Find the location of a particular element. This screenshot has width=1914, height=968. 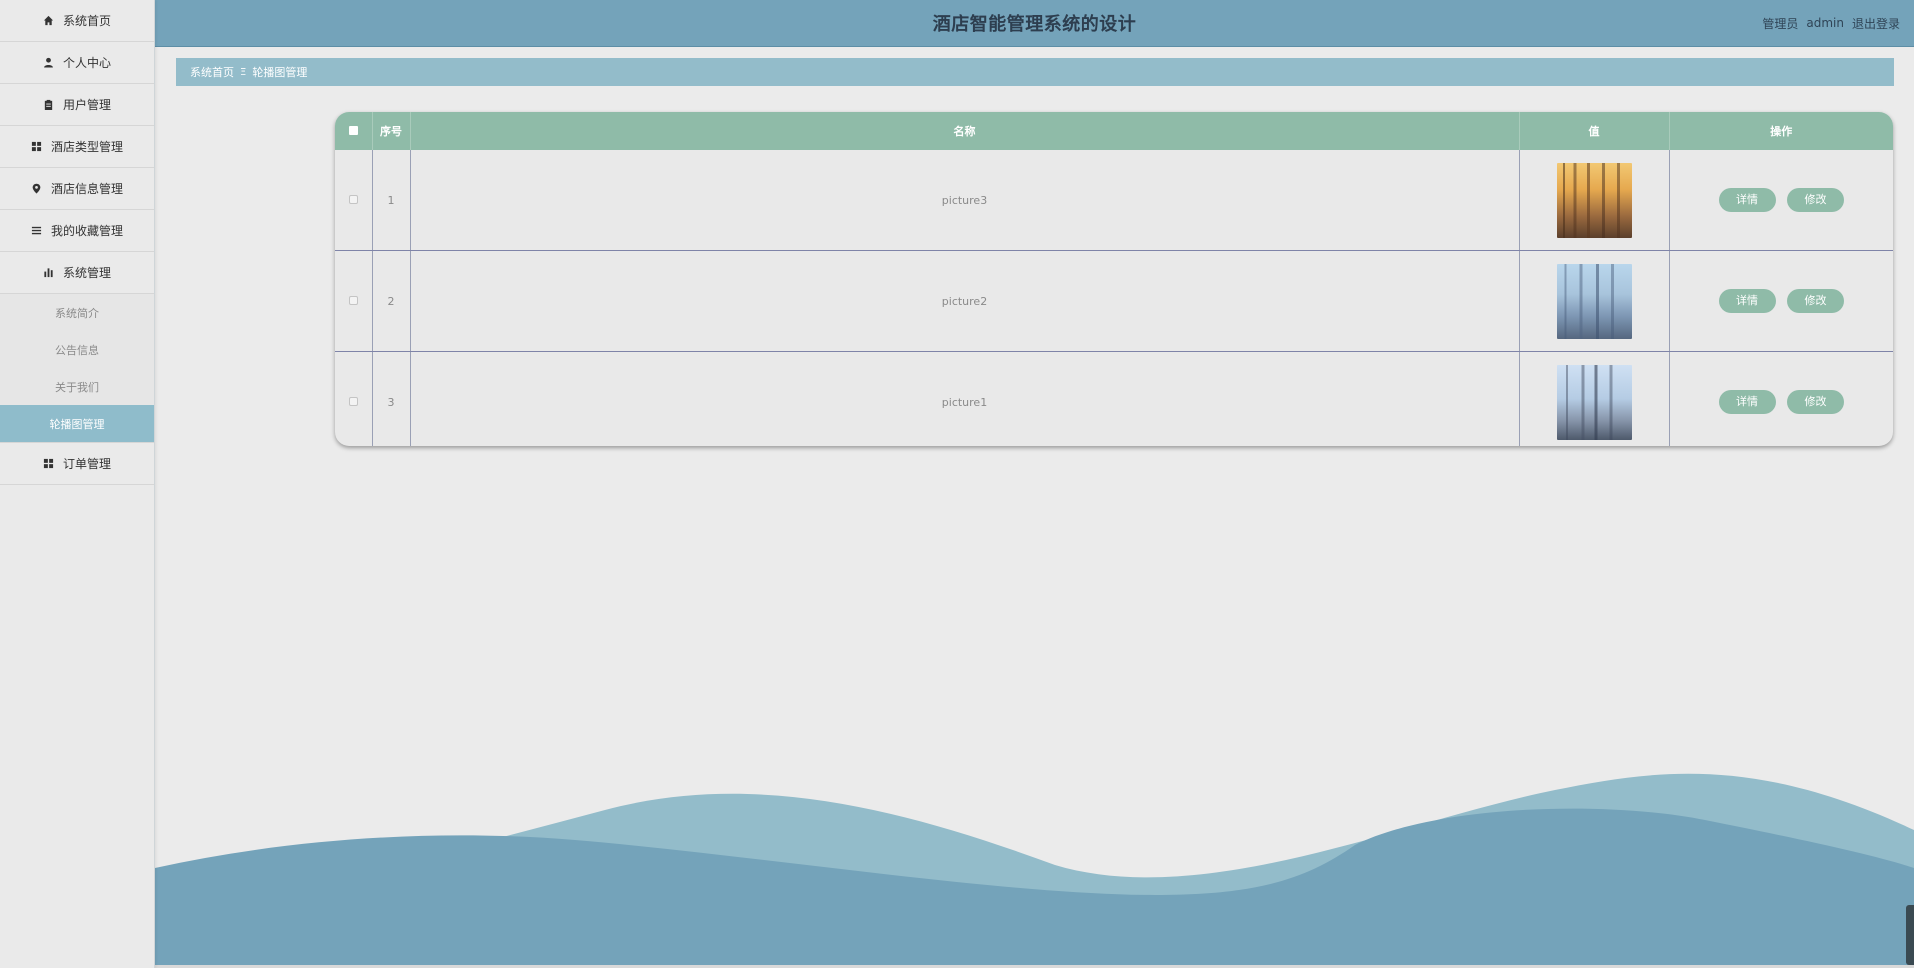

row-name: picture2 is located at coordinates (965, 301).